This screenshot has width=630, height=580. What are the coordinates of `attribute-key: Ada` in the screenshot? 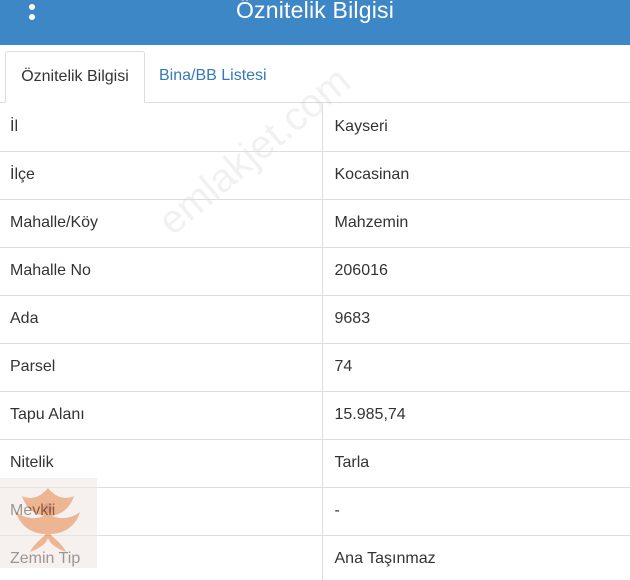 It's located at (161, 319).